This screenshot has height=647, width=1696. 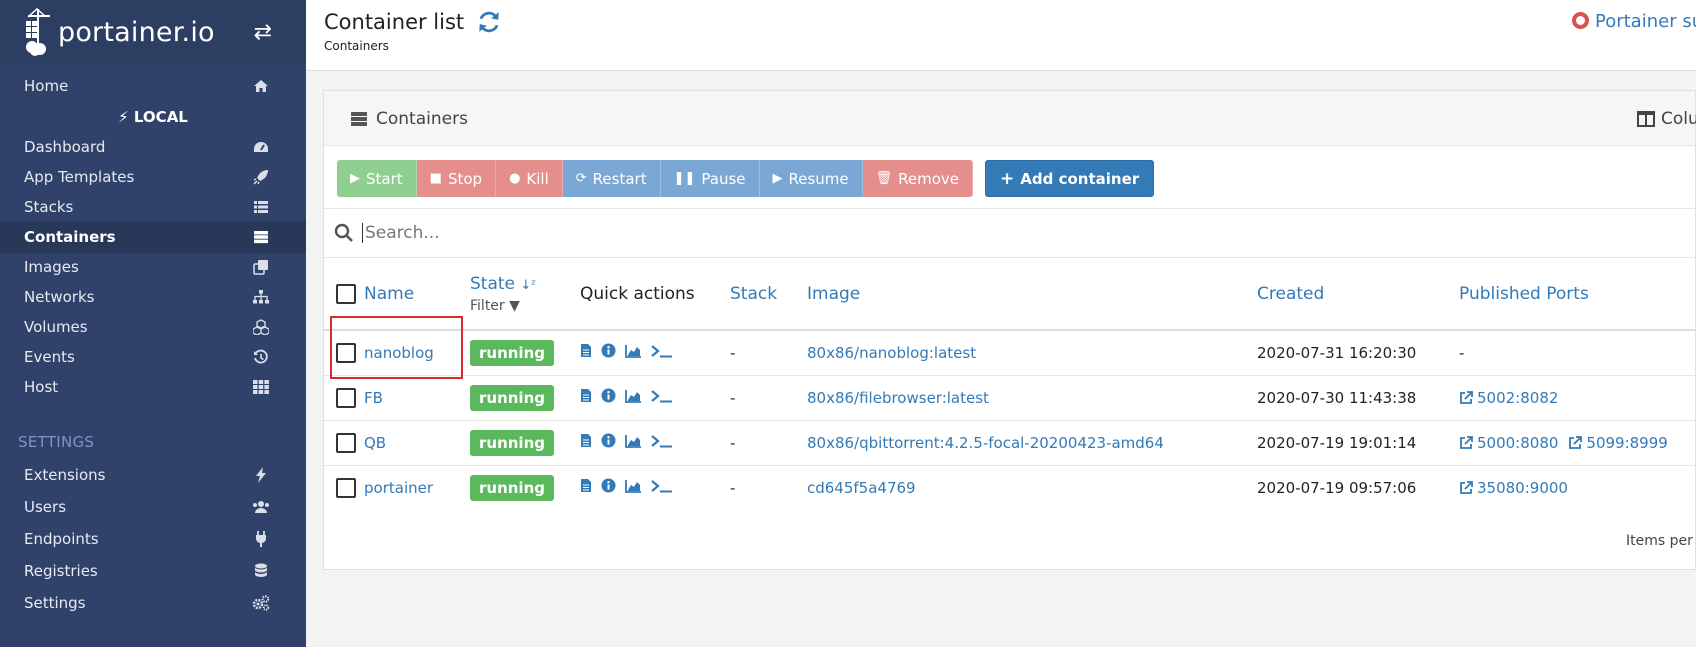 I want to click on container-name-link: nanoblog, so click(x=399, y=353).